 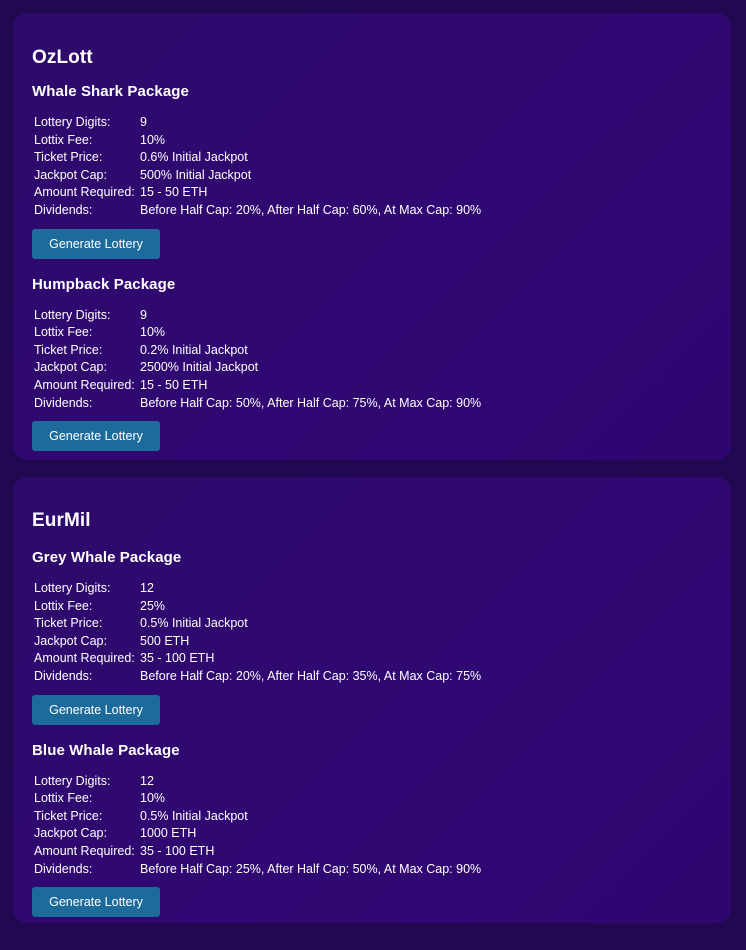 I want to click on spec-row-jackpot-cap: Jackpot Cap: 500 ETH, so click(x=257, y=642).